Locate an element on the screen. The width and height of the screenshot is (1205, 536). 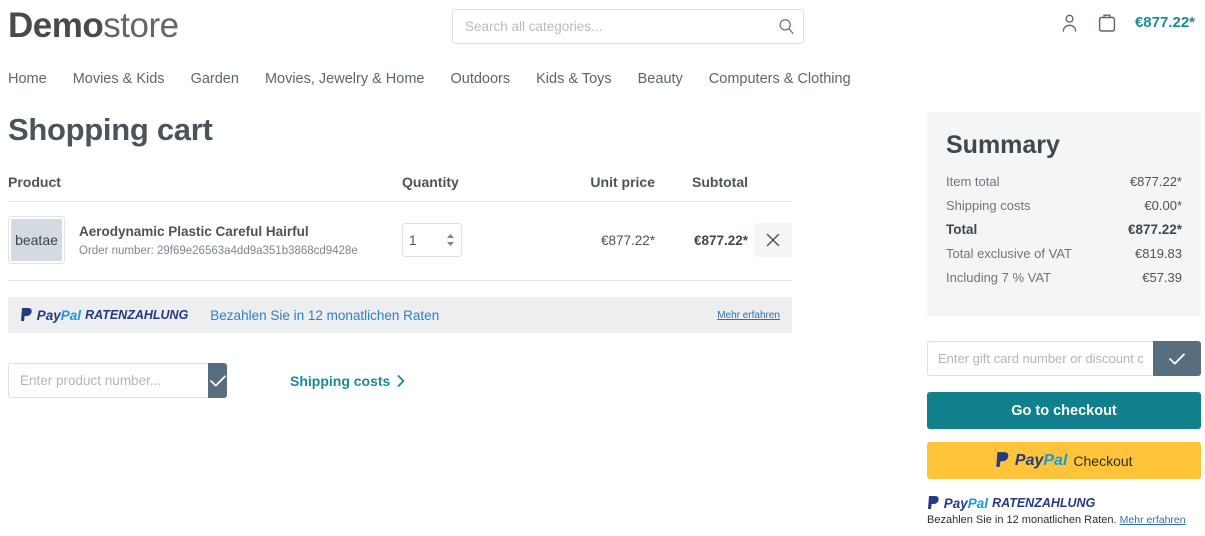
gift-card-submit-button is located at coordinates (1177, 358).